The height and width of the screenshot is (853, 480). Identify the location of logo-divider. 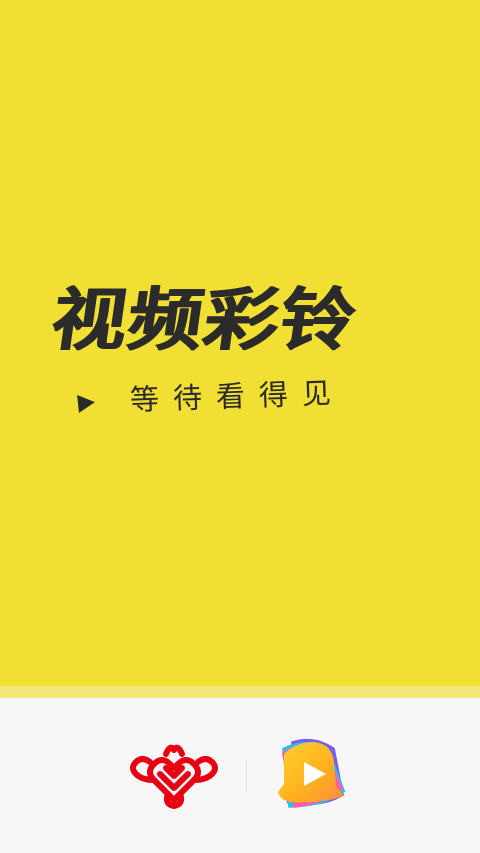
(246, 776).